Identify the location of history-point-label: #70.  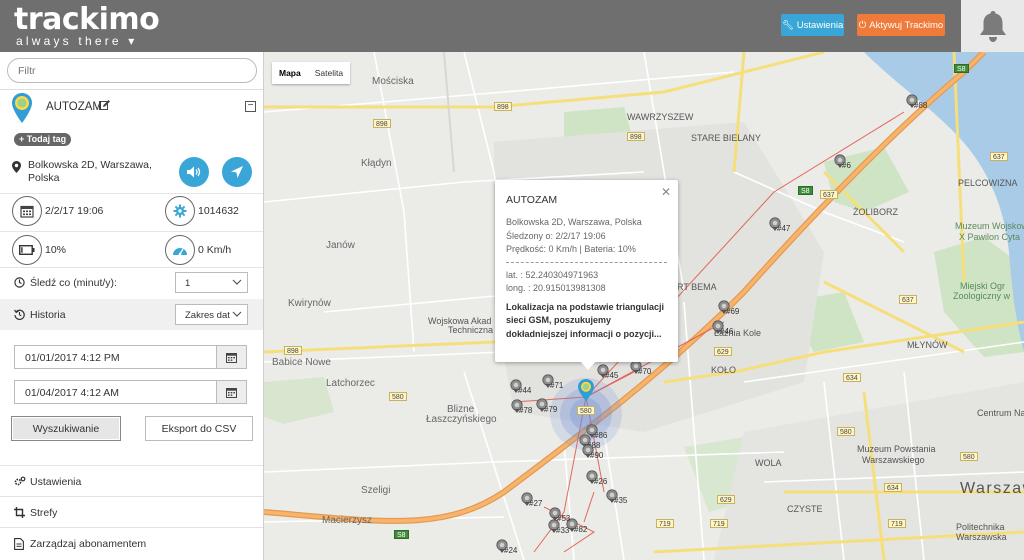
(645, 371).